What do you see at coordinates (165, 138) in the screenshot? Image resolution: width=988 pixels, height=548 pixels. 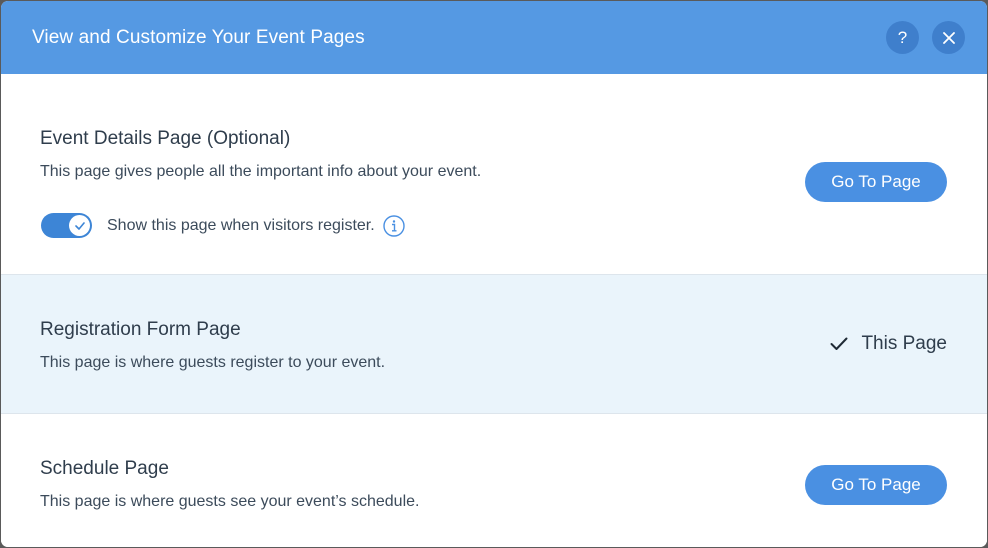 I see `section-title: Event Details Page (Optional)` at bounding box center [165, 138].